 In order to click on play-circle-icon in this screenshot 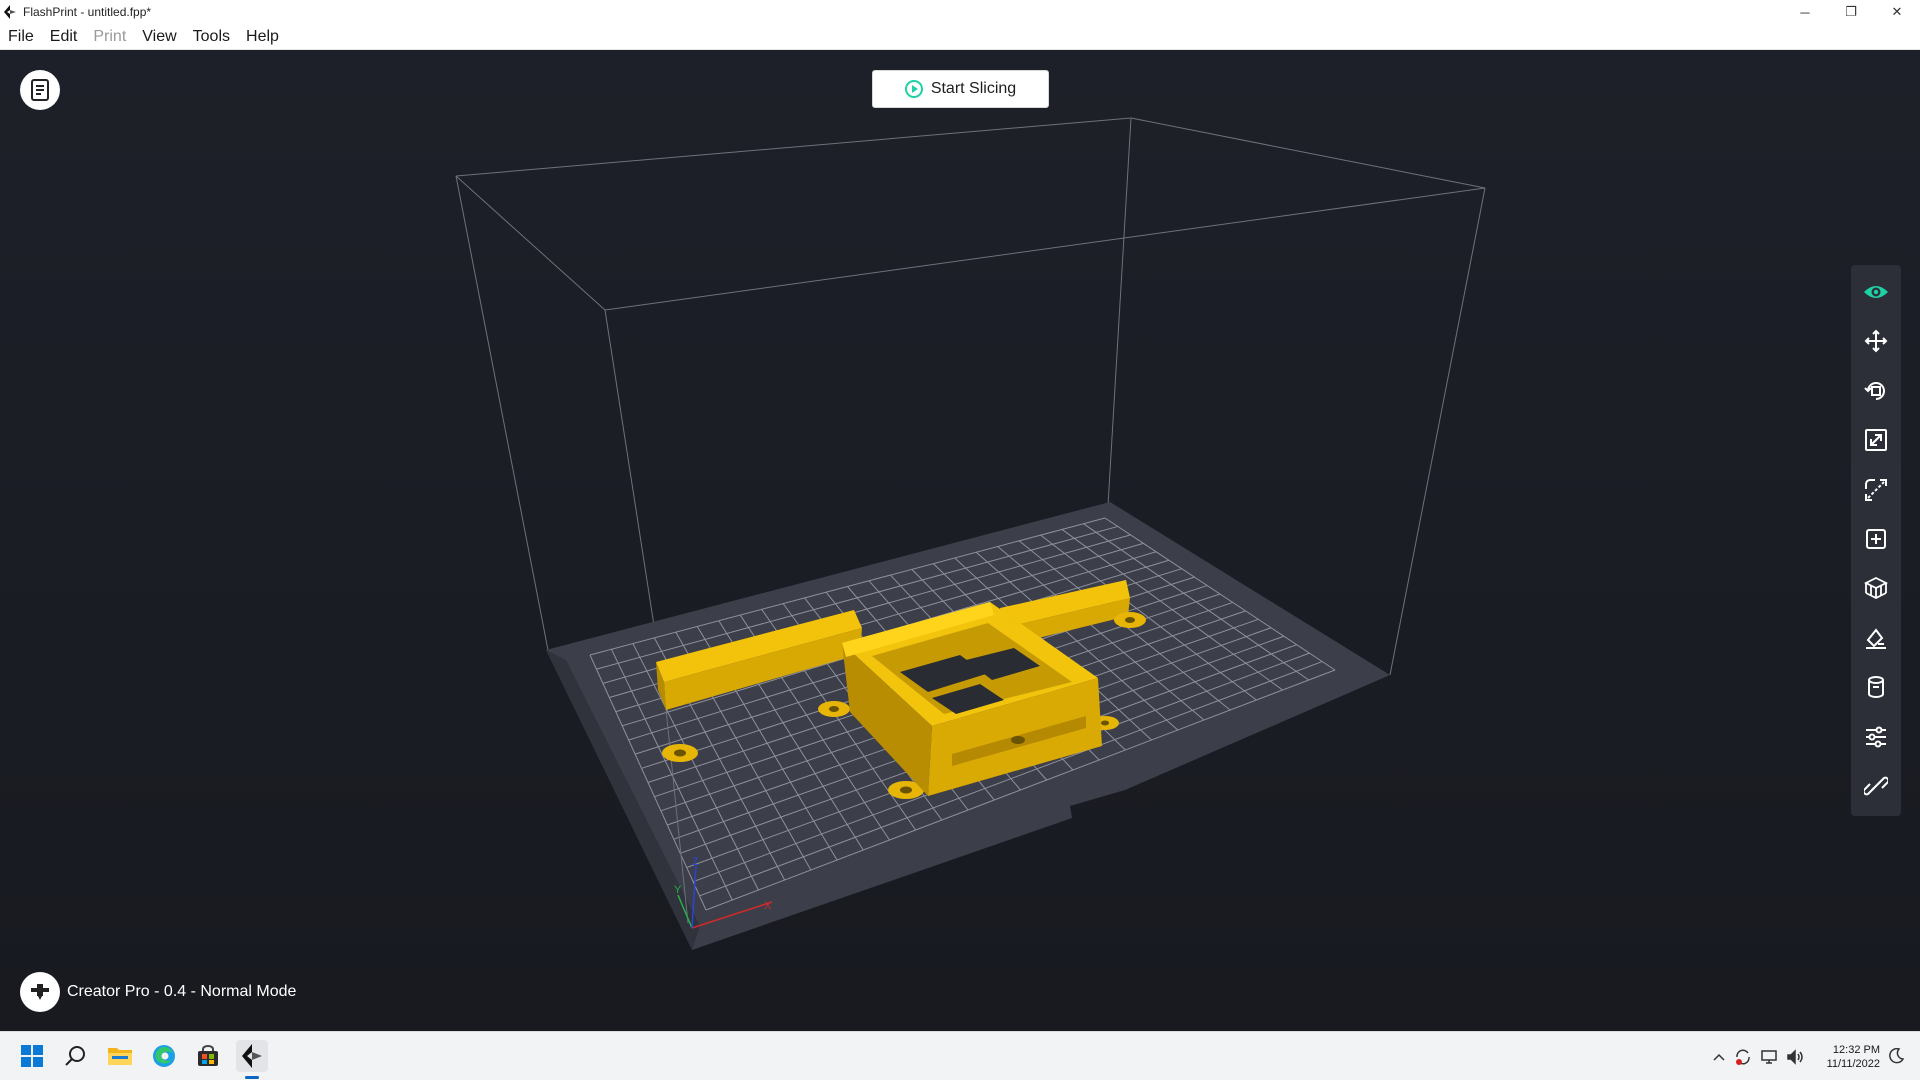, I will do `click(913, 89)`.